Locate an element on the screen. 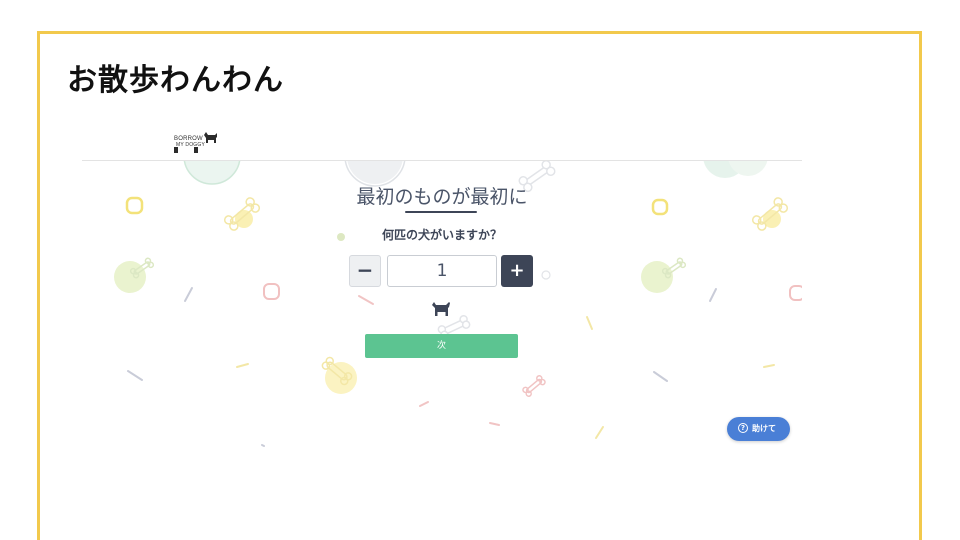  page-heading: 最初のものが最初に is located at coordinates (442, 197).